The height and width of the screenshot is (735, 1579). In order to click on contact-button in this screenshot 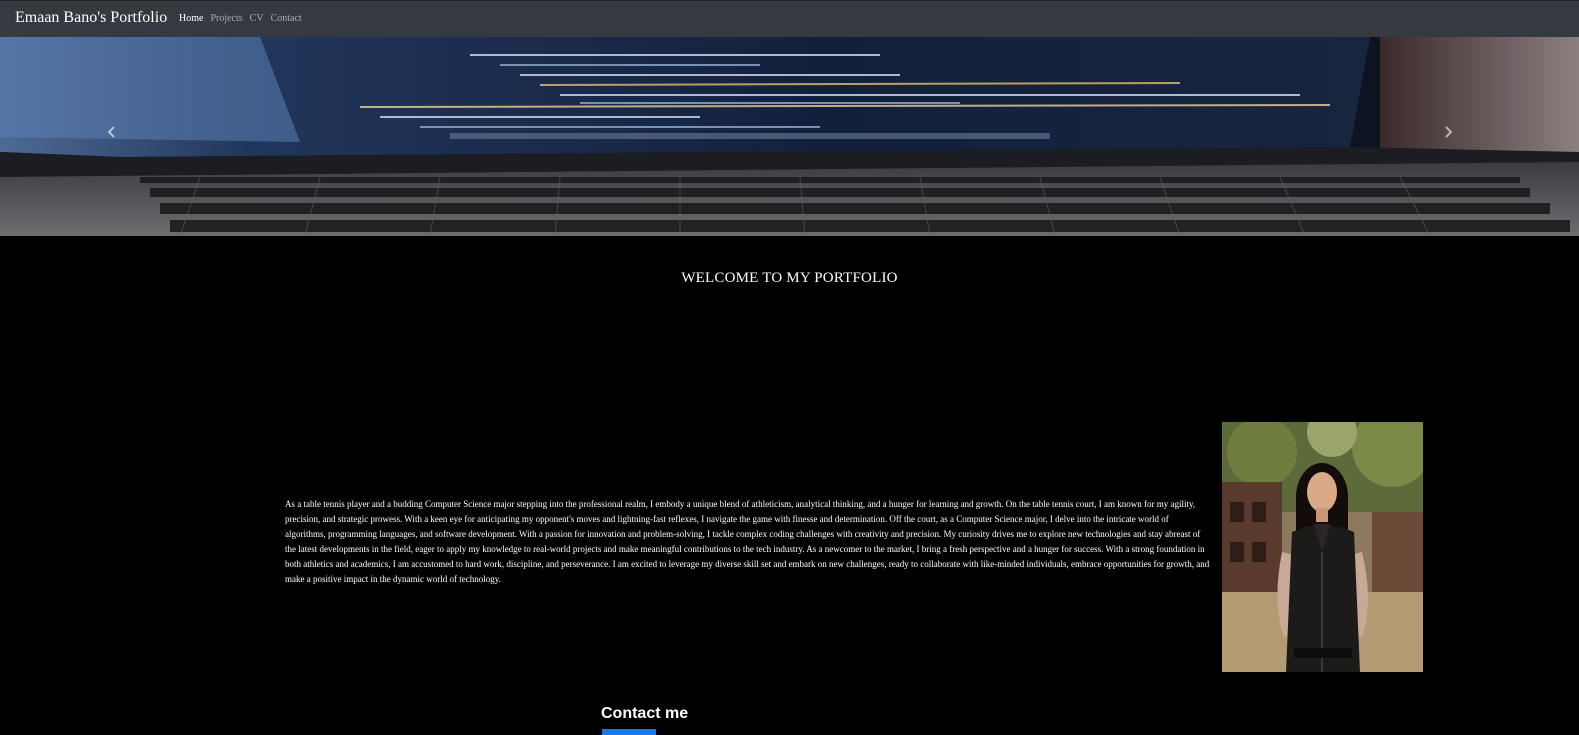, I will do `click(629, 732)`.